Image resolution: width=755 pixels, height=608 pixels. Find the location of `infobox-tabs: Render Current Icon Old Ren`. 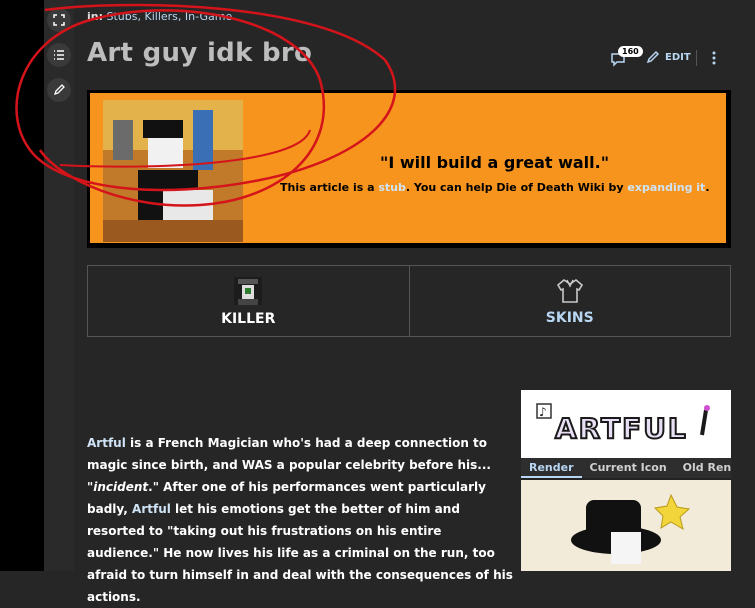

infobox-tabs: Render Current Icon Old Ren is located at coordinates (626, 468).